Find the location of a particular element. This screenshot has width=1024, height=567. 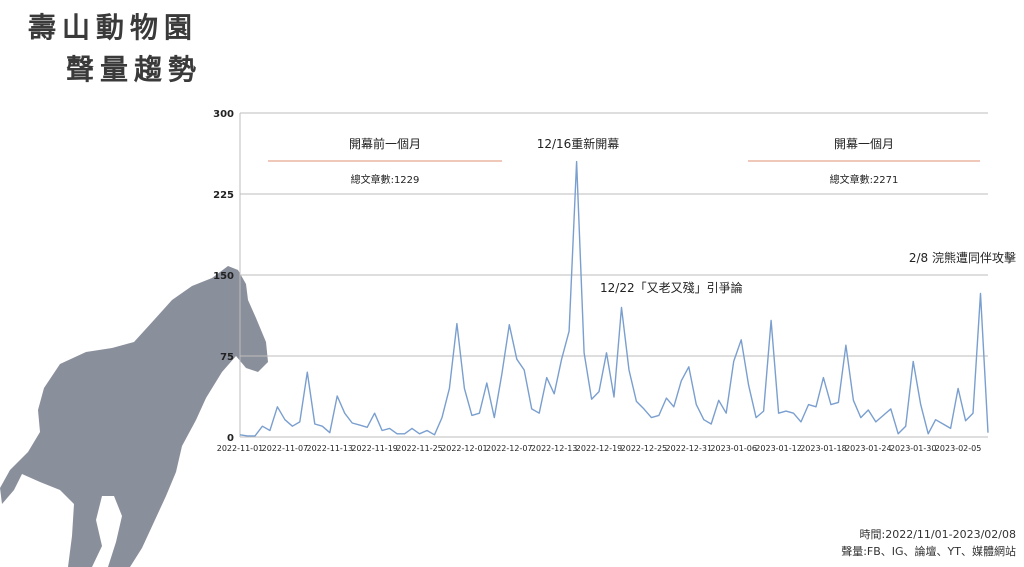

y-tick-label: 75 is located at coordinates (227, 357).